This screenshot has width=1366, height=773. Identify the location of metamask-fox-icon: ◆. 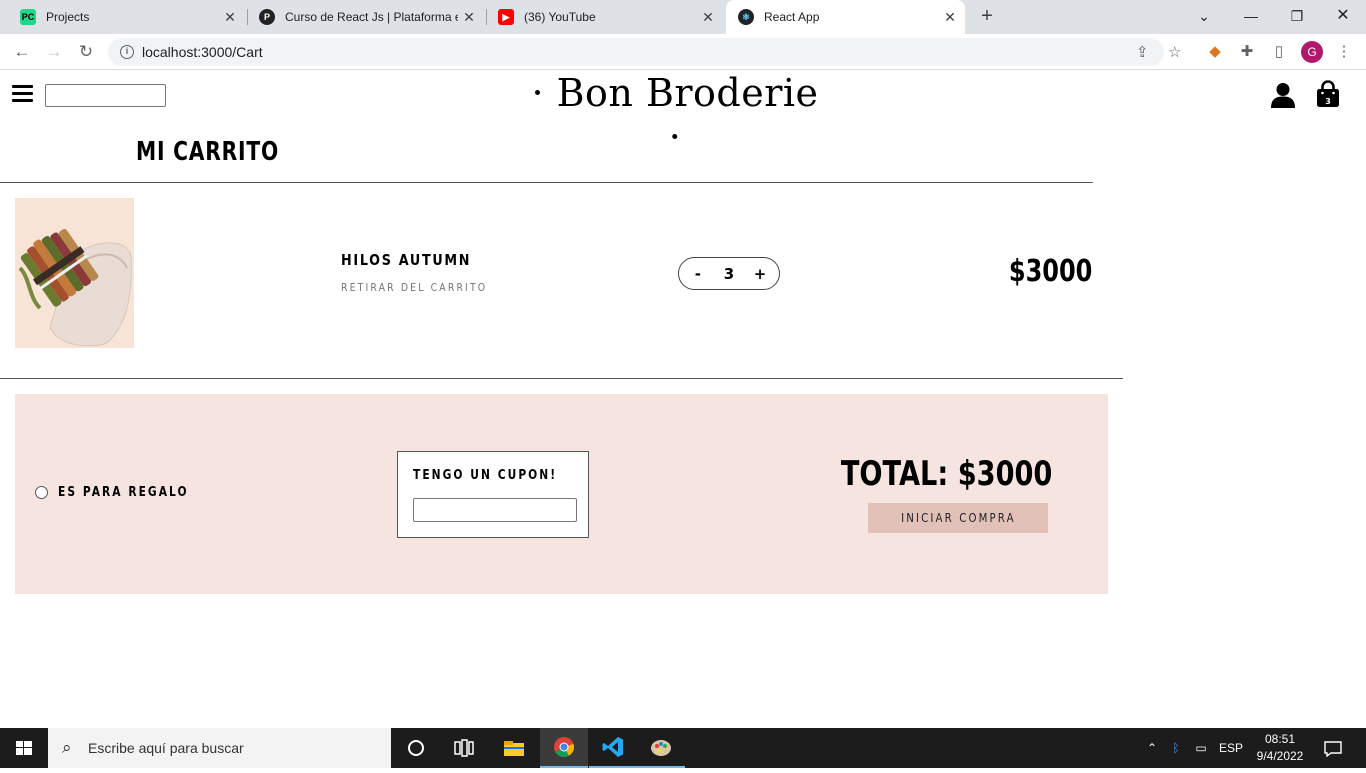
(1215, 52).